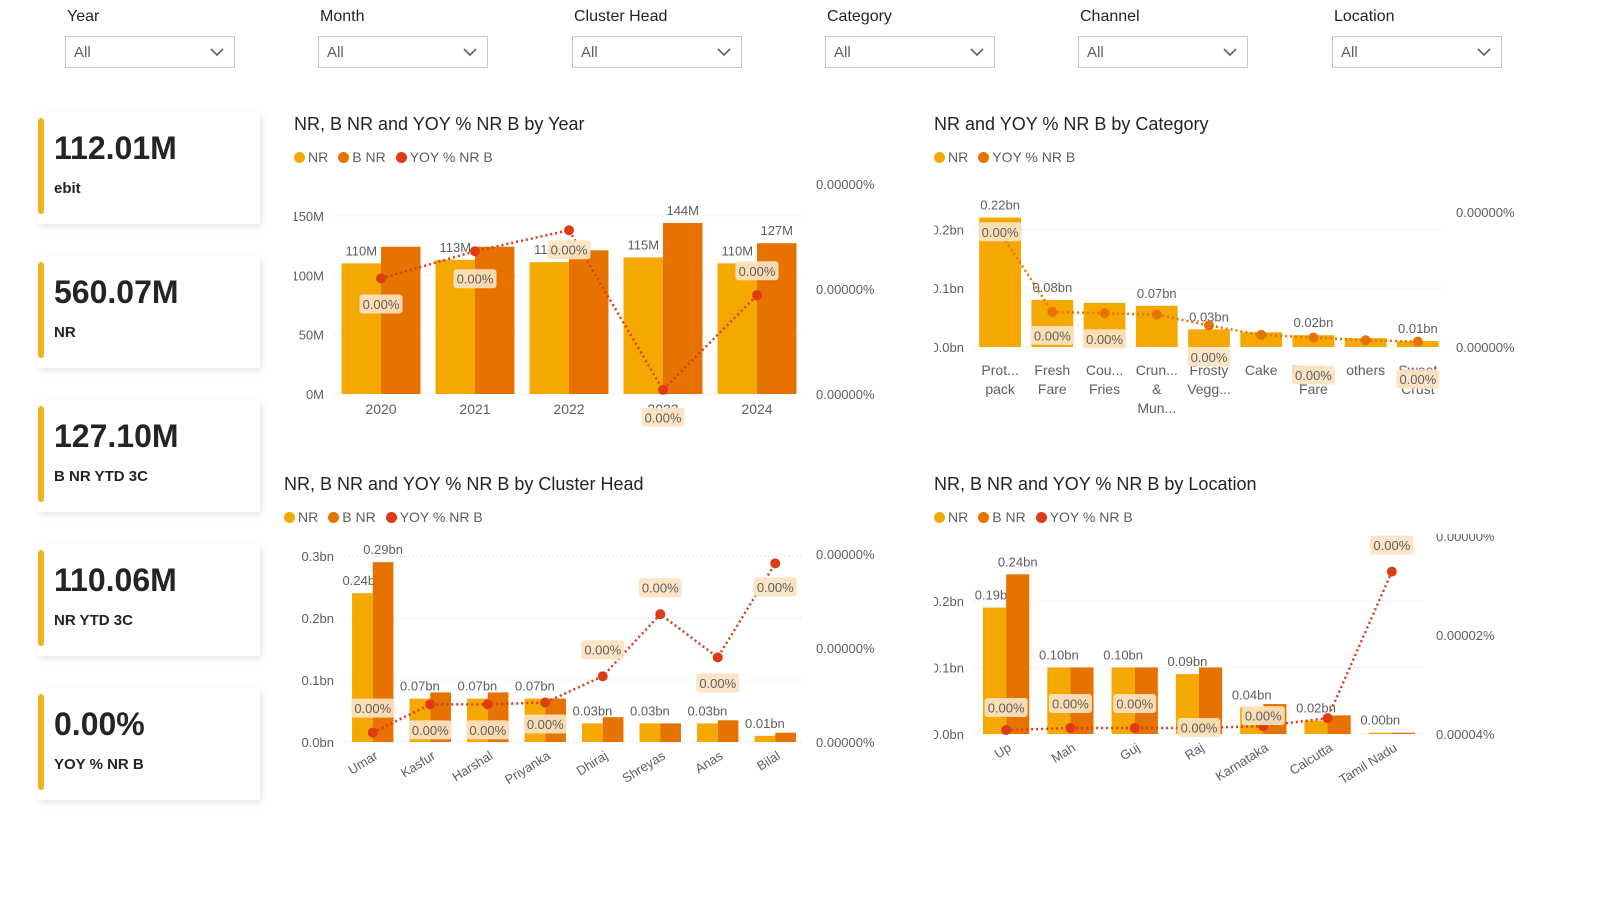 The width and height of the screenshot is (1600, 900). What do you see at coordinates (149, 600) in the screenshot?
I see `kpi-card-nr-ytd: 110.06M NR YTD 3C` at bounding box center [149, 600].